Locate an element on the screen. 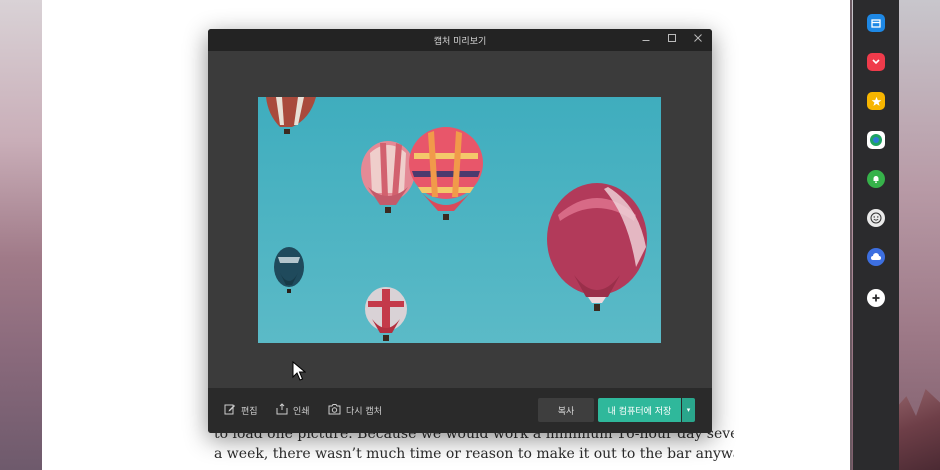  close-icon is located at coordinates (698, 40).